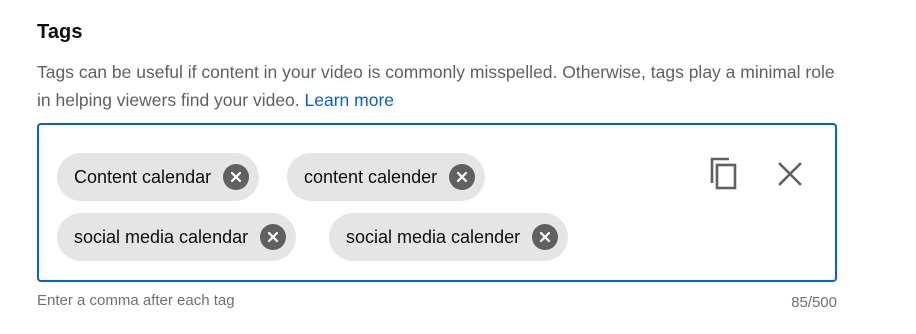  I want to click on tag-chip: social media calender, so click(449, 237).